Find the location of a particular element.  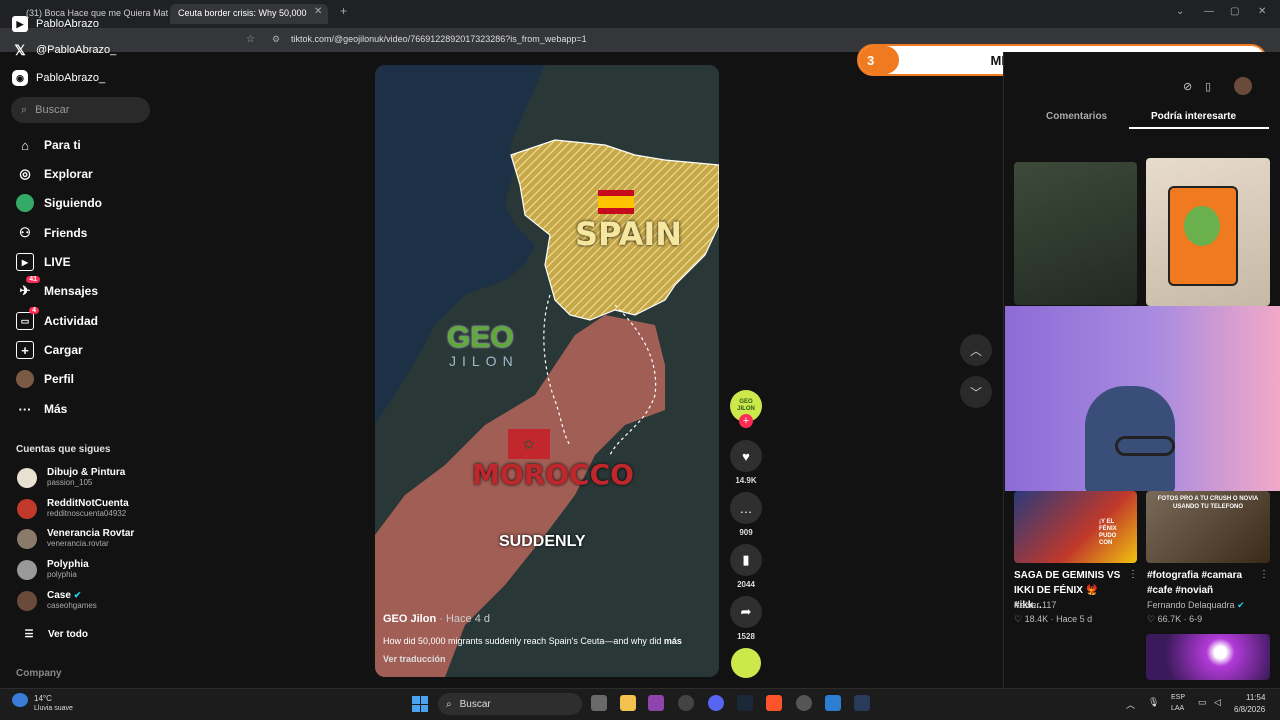

video-author: GEO Jilon is located at coordinates (409, 619).